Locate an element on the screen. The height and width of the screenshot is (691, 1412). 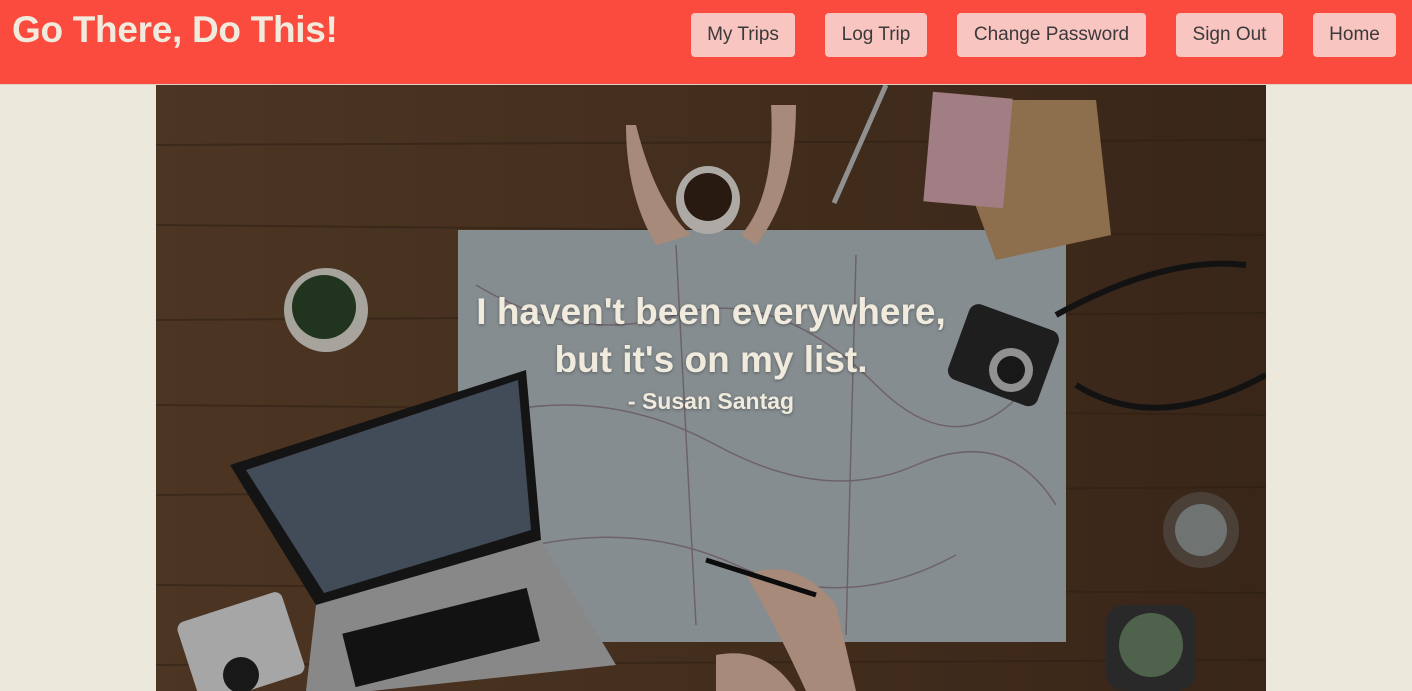
quote-line-2: but it's on my list. is located at coordinates (711, 359).